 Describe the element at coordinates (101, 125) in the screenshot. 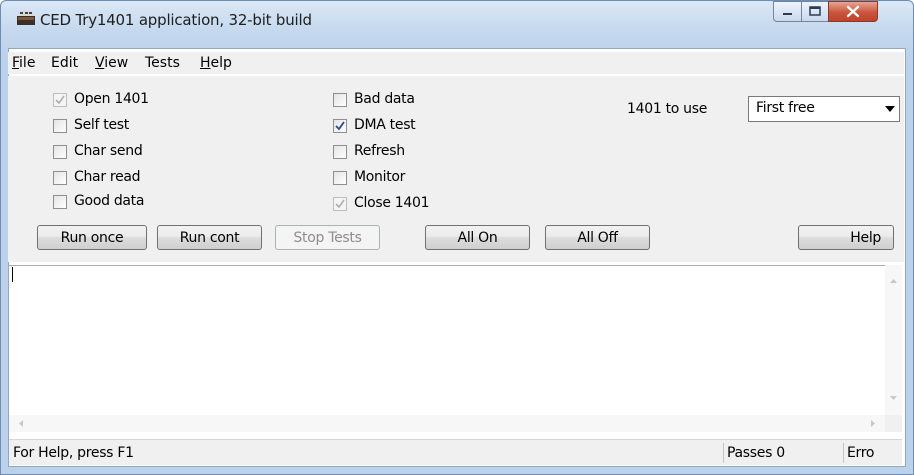

I see `checkbox-label: Self test` at that location.